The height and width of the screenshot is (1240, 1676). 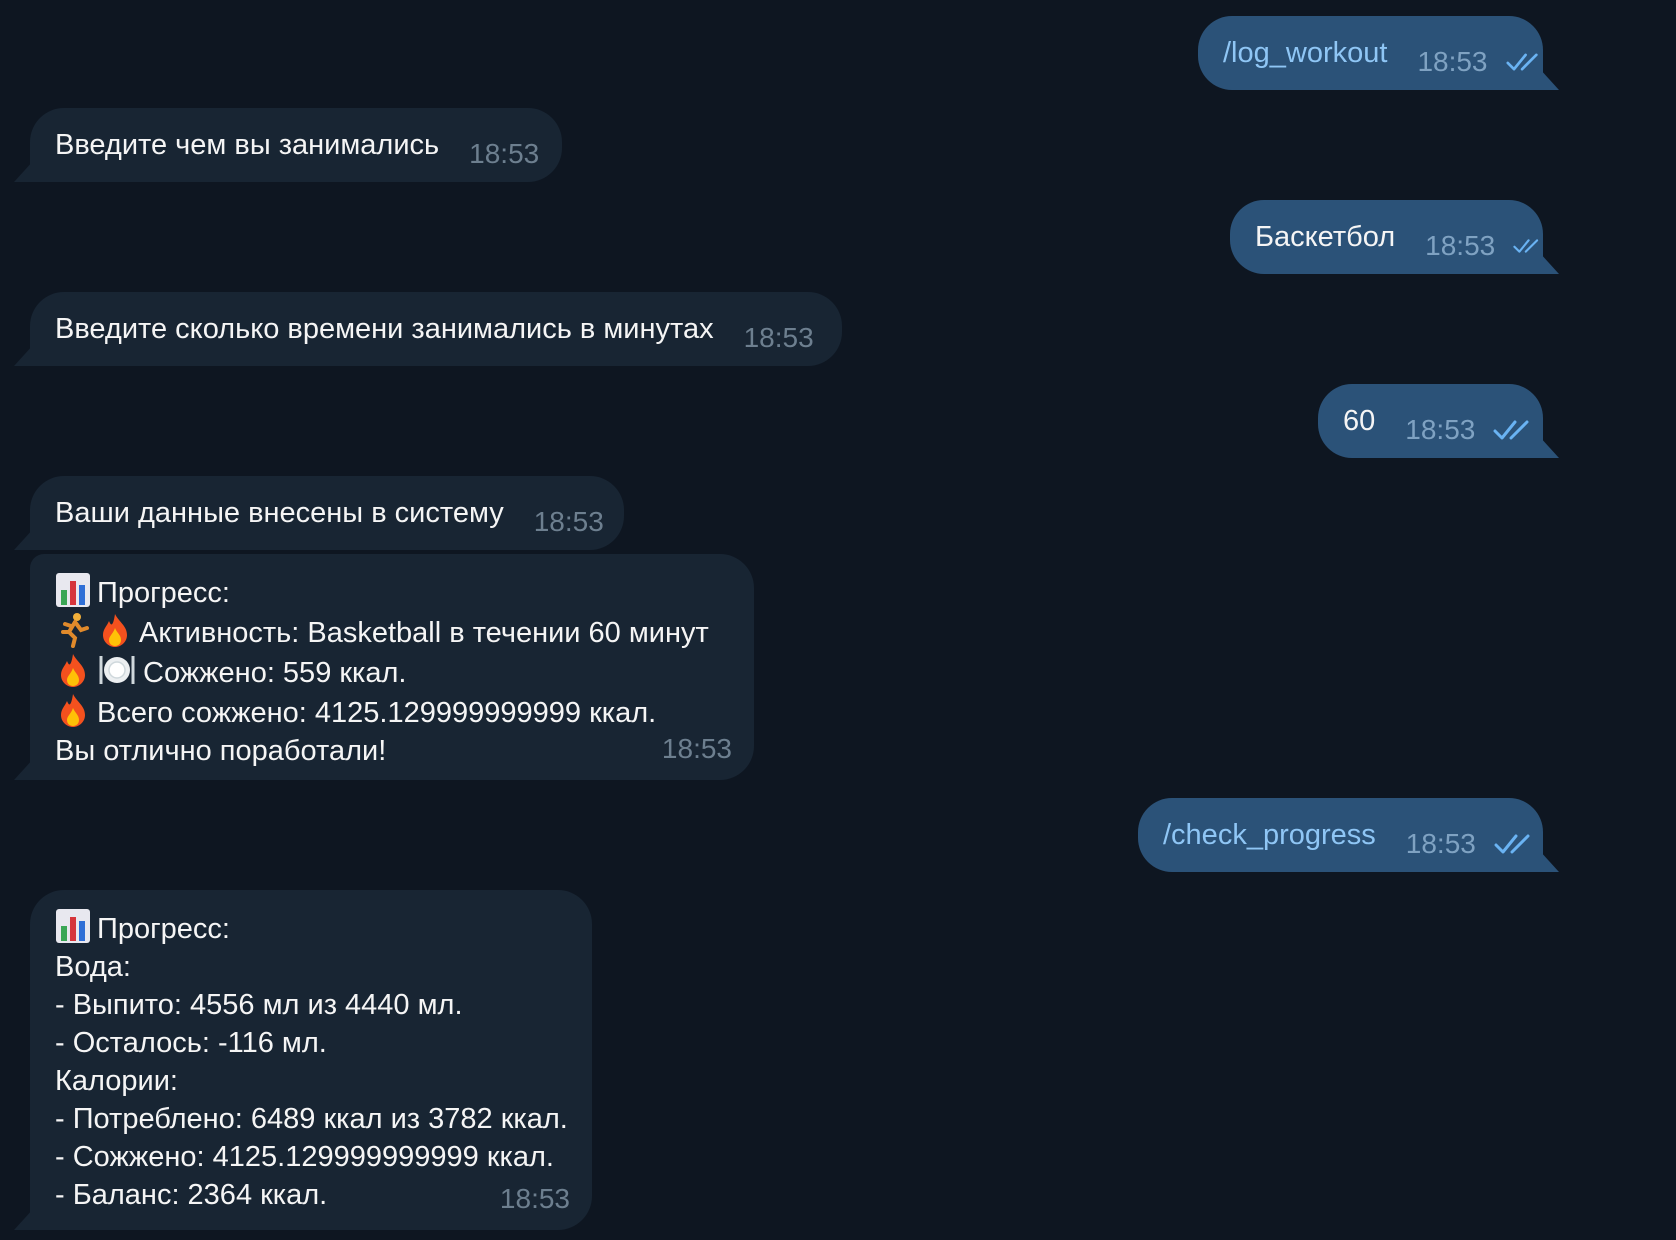 I want to click on message-line: Калории:, so click(x=116, y=1081).